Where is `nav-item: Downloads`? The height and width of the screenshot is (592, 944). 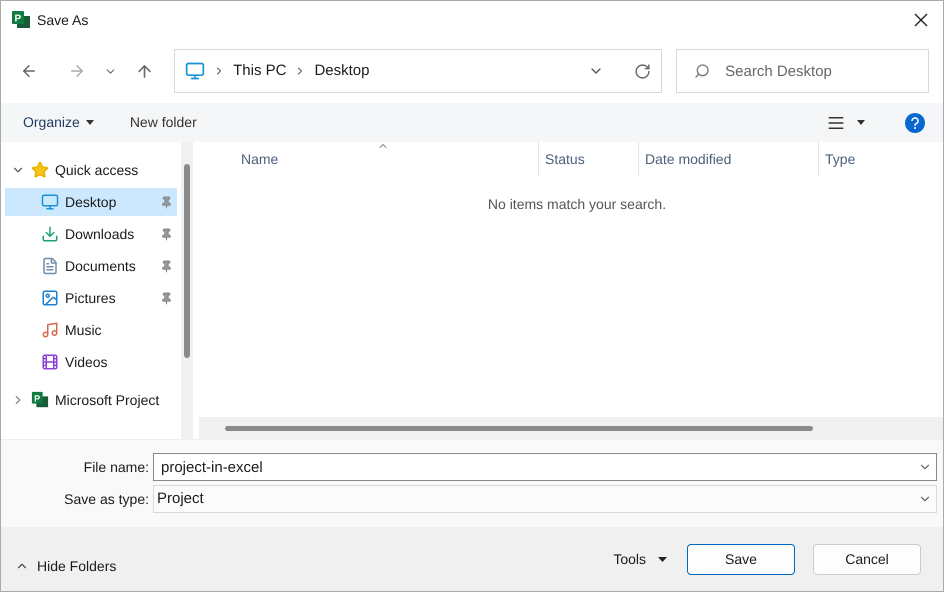
nav-item: Downloads is located at coordinates (91, 234).